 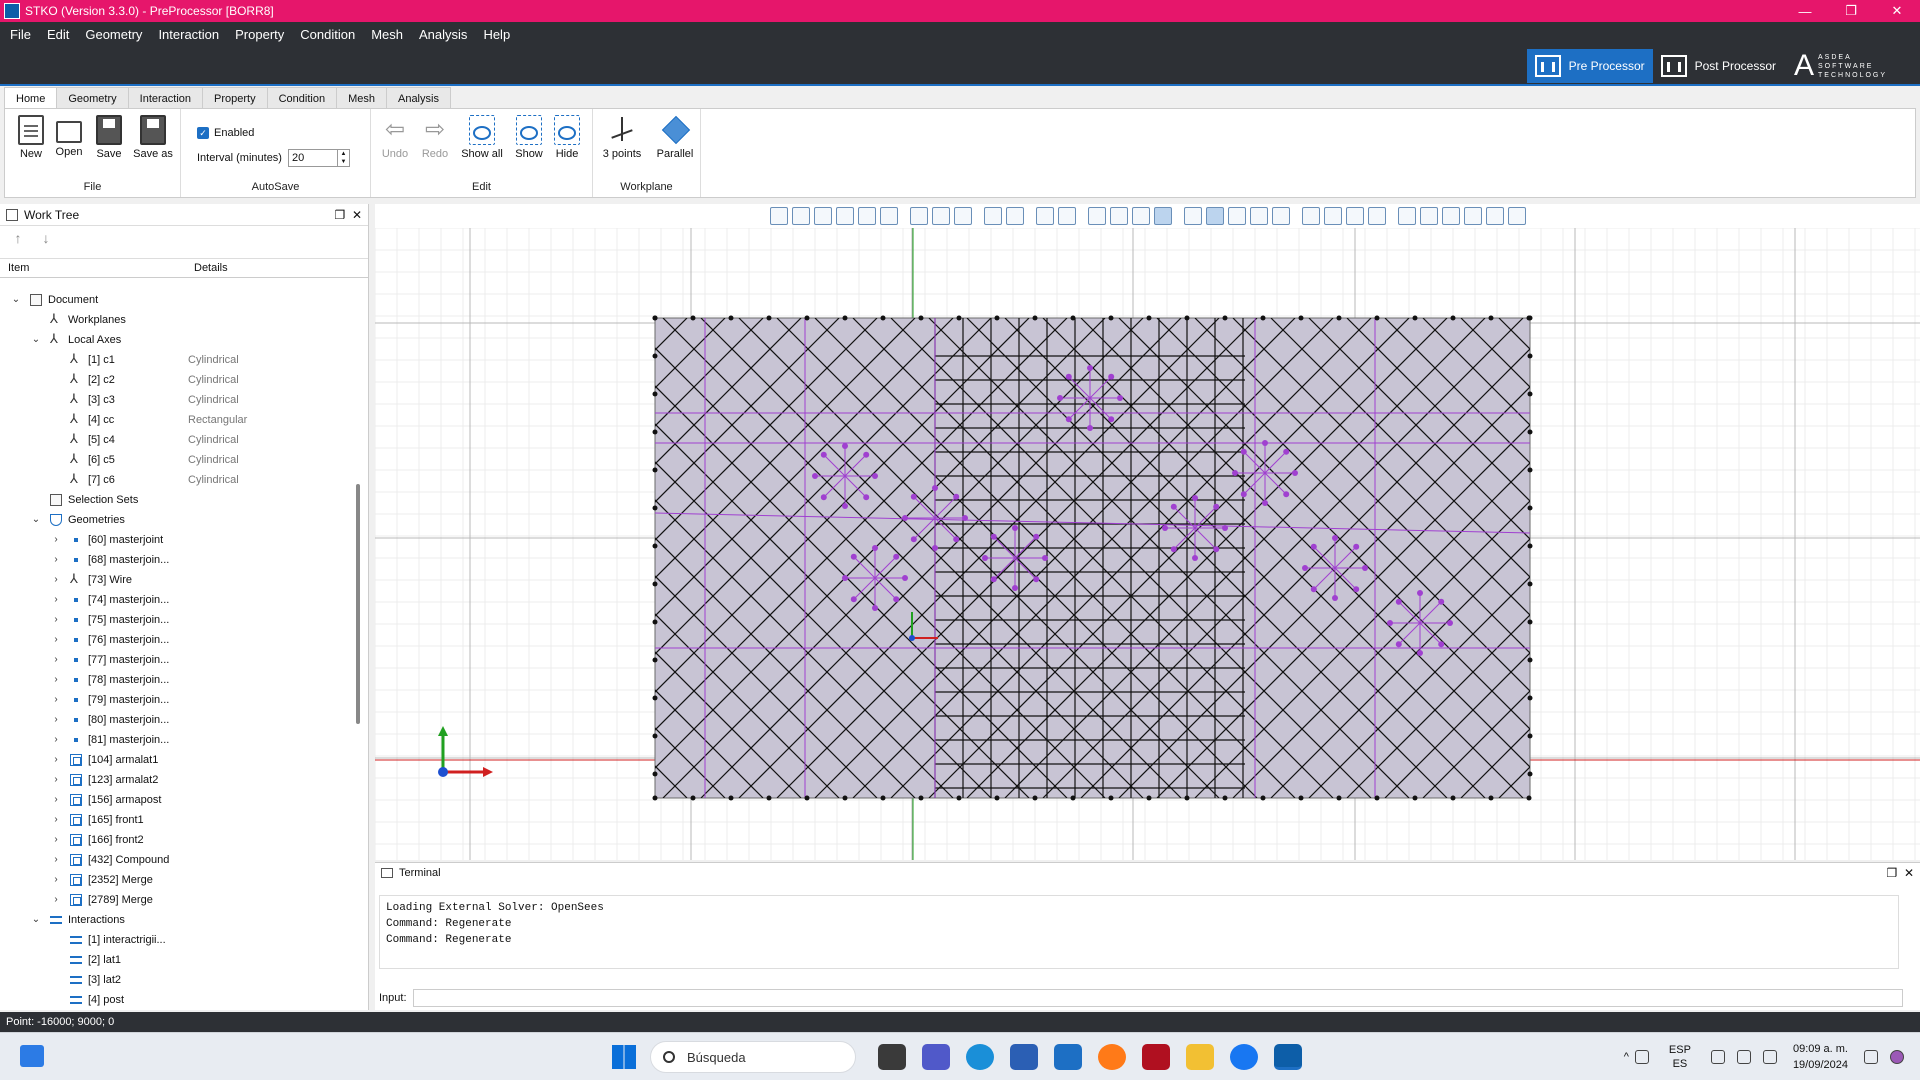 What do you see at coordinates (1769, 1057) in the screenshot?
I see `battery-icon` at bounding box center [1769, 1057].